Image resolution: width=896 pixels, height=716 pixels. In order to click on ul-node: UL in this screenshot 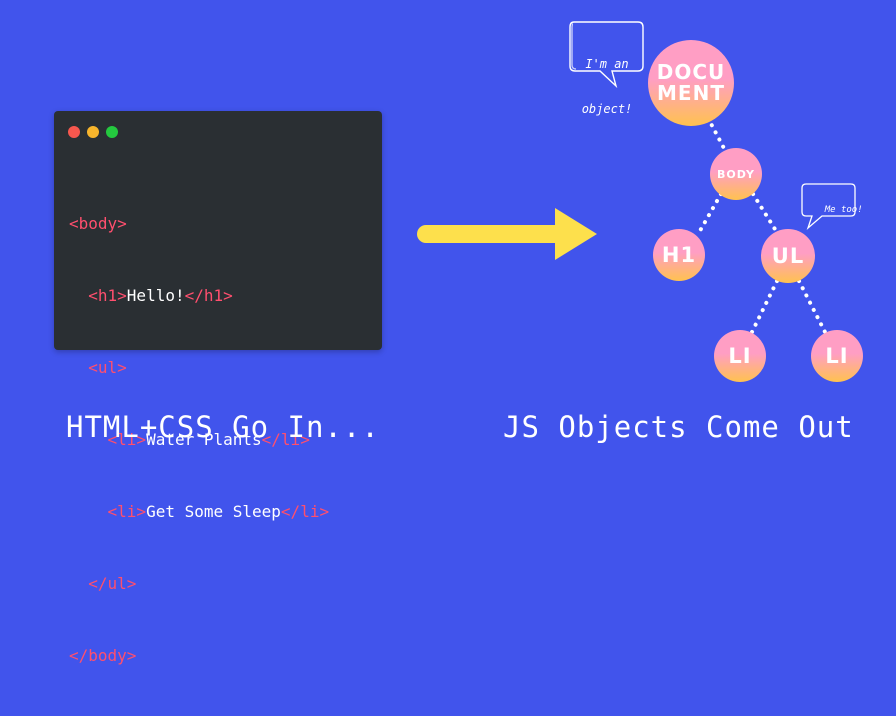, I will do `click(788, 256)`.